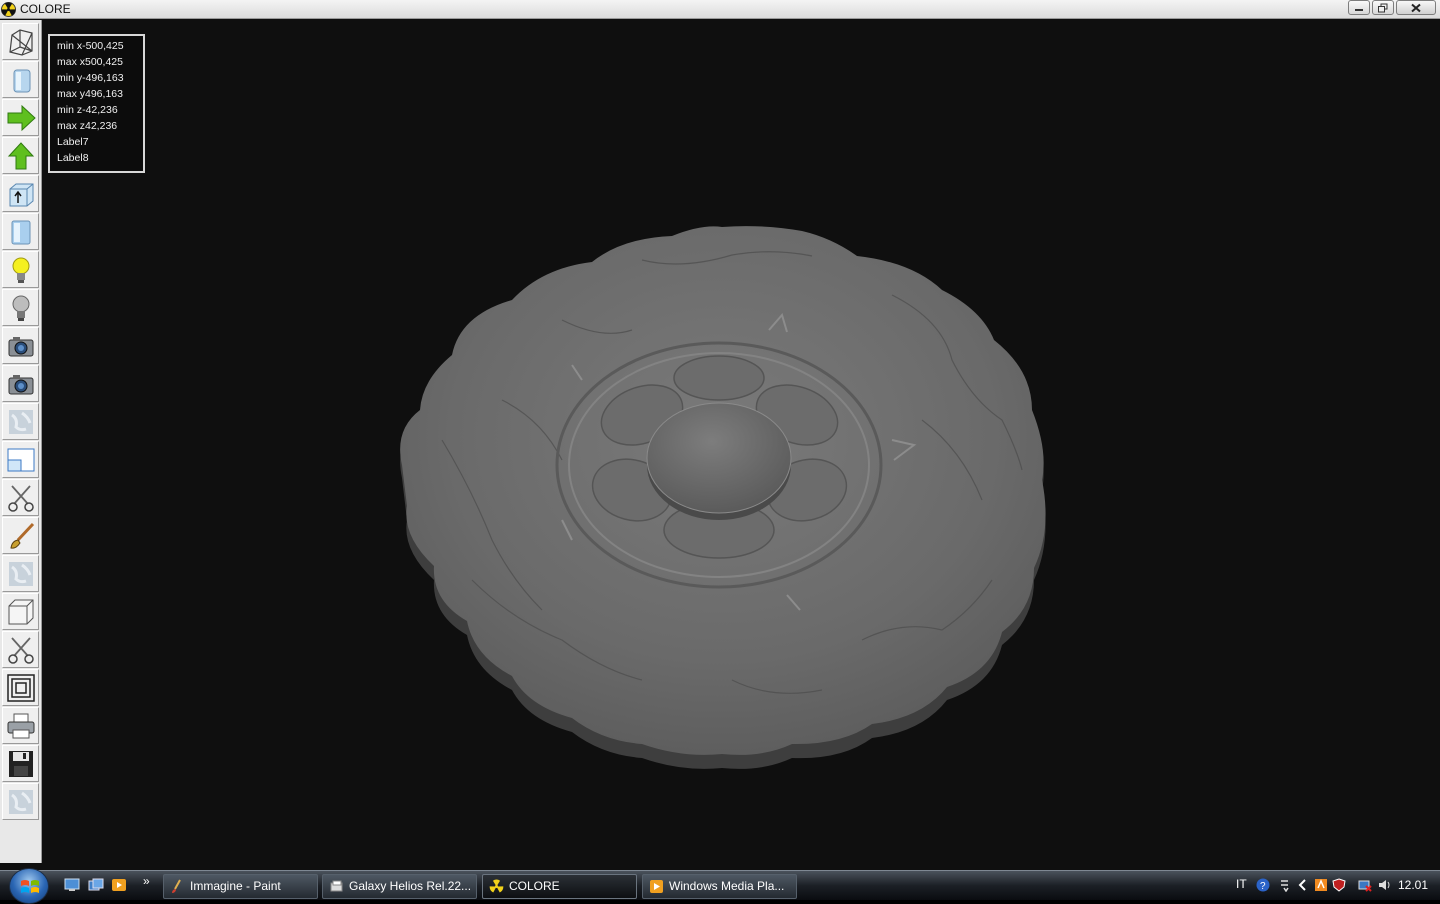 This screenshot has width=1440, height=904. Describe the element at coordinates (90, 46) in the screenshot. I see `min-x-label: min x-500,425` at that location.